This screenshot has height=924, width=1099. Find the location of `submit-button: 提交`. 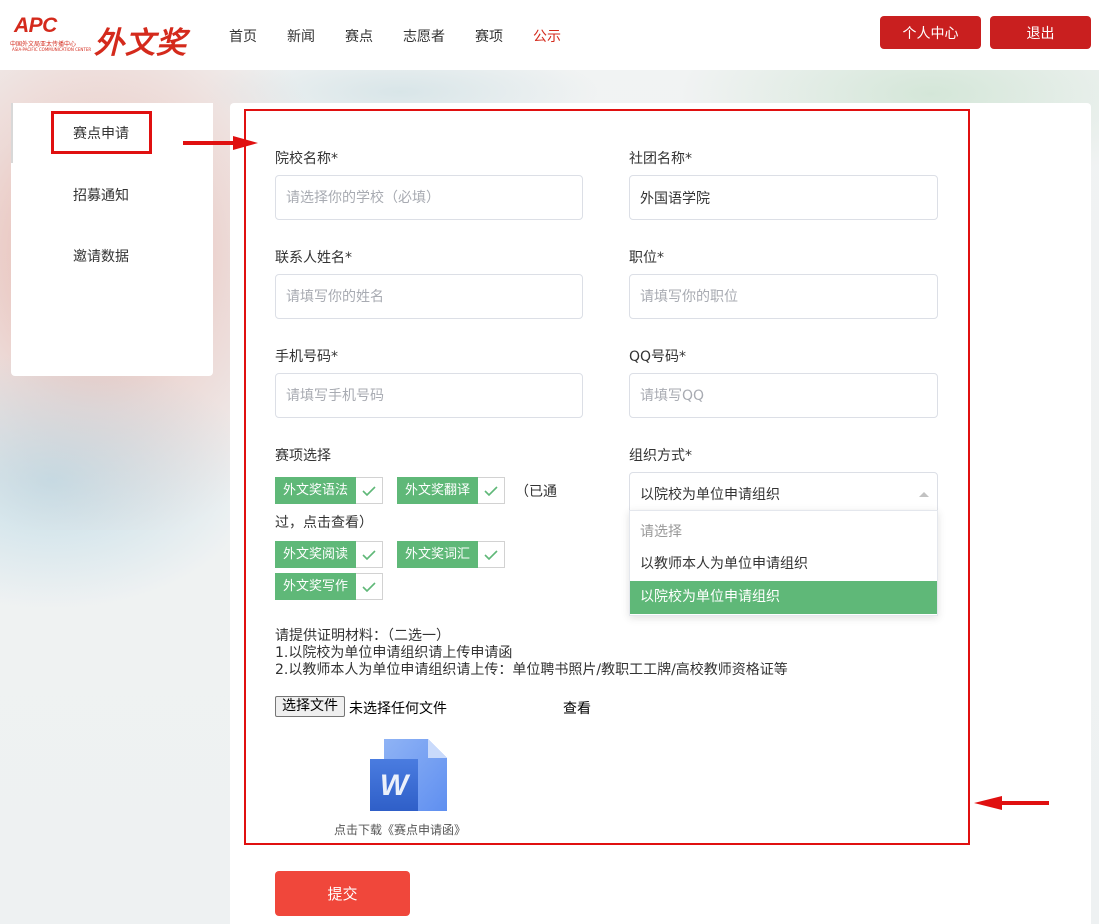

submit-button: 提交 is located at coordinates (342, 893).